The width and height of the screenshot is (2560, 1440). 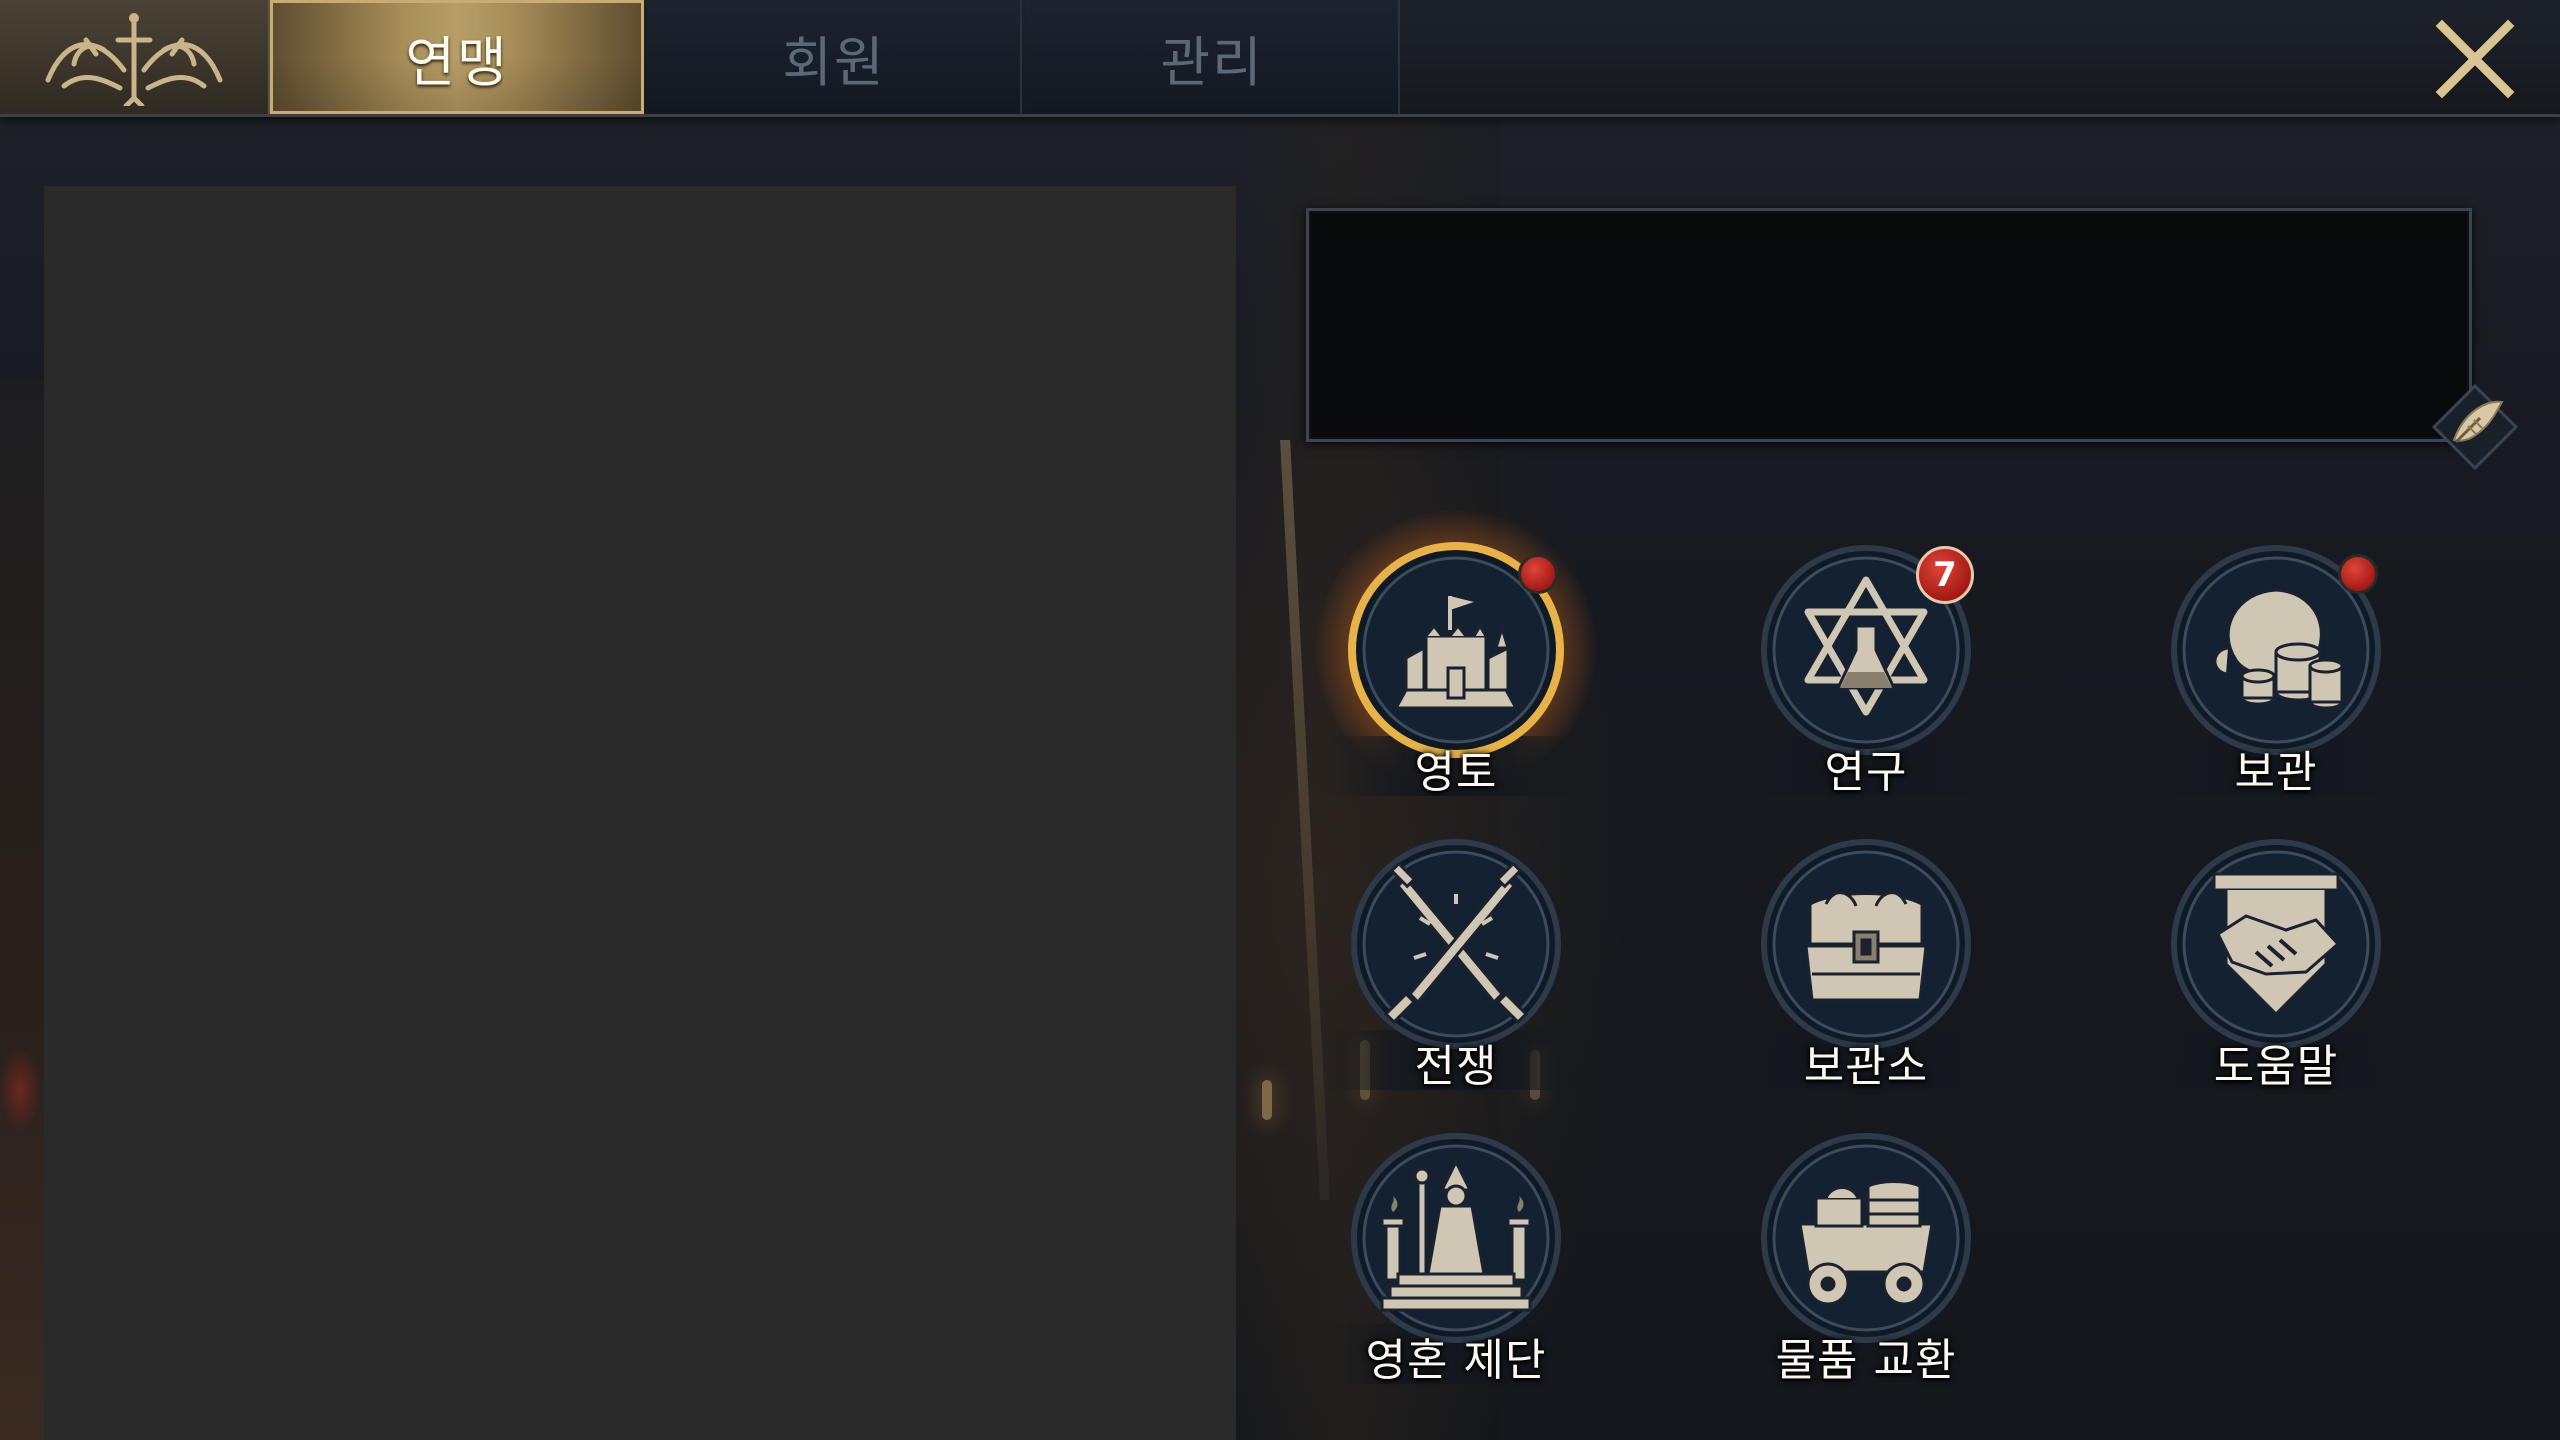 I want to click on handshake-icon, so click(x=2276, y=944).